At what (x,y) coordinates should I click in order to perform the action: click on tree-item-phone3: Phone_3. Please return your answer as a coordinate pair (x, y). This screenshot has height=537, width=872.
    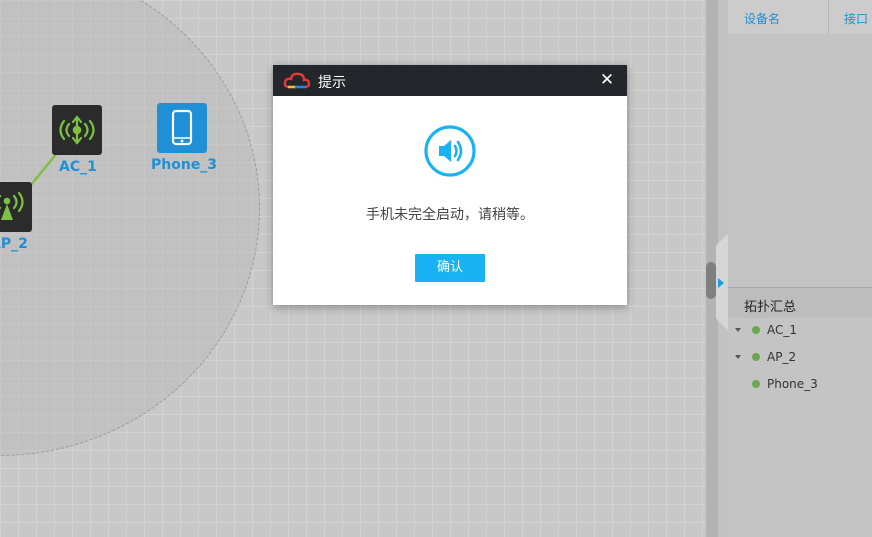
    Looking at the image, I should click on (800, 385).